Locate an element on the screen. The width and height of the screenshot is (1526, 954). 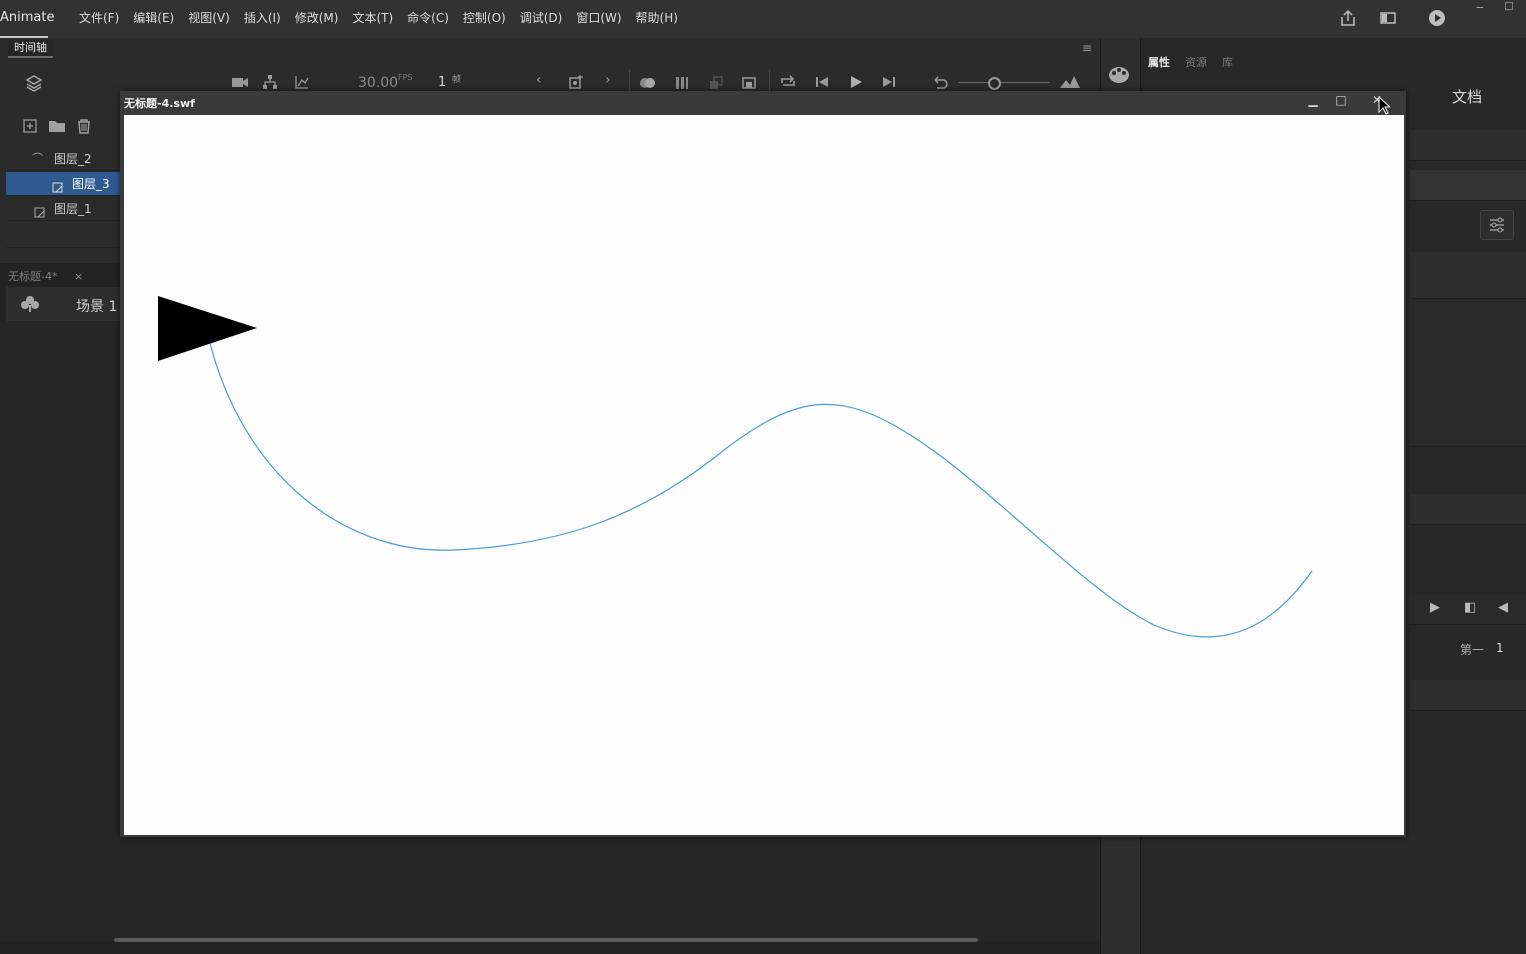
properties-section is located at coordinates (1468, 373).